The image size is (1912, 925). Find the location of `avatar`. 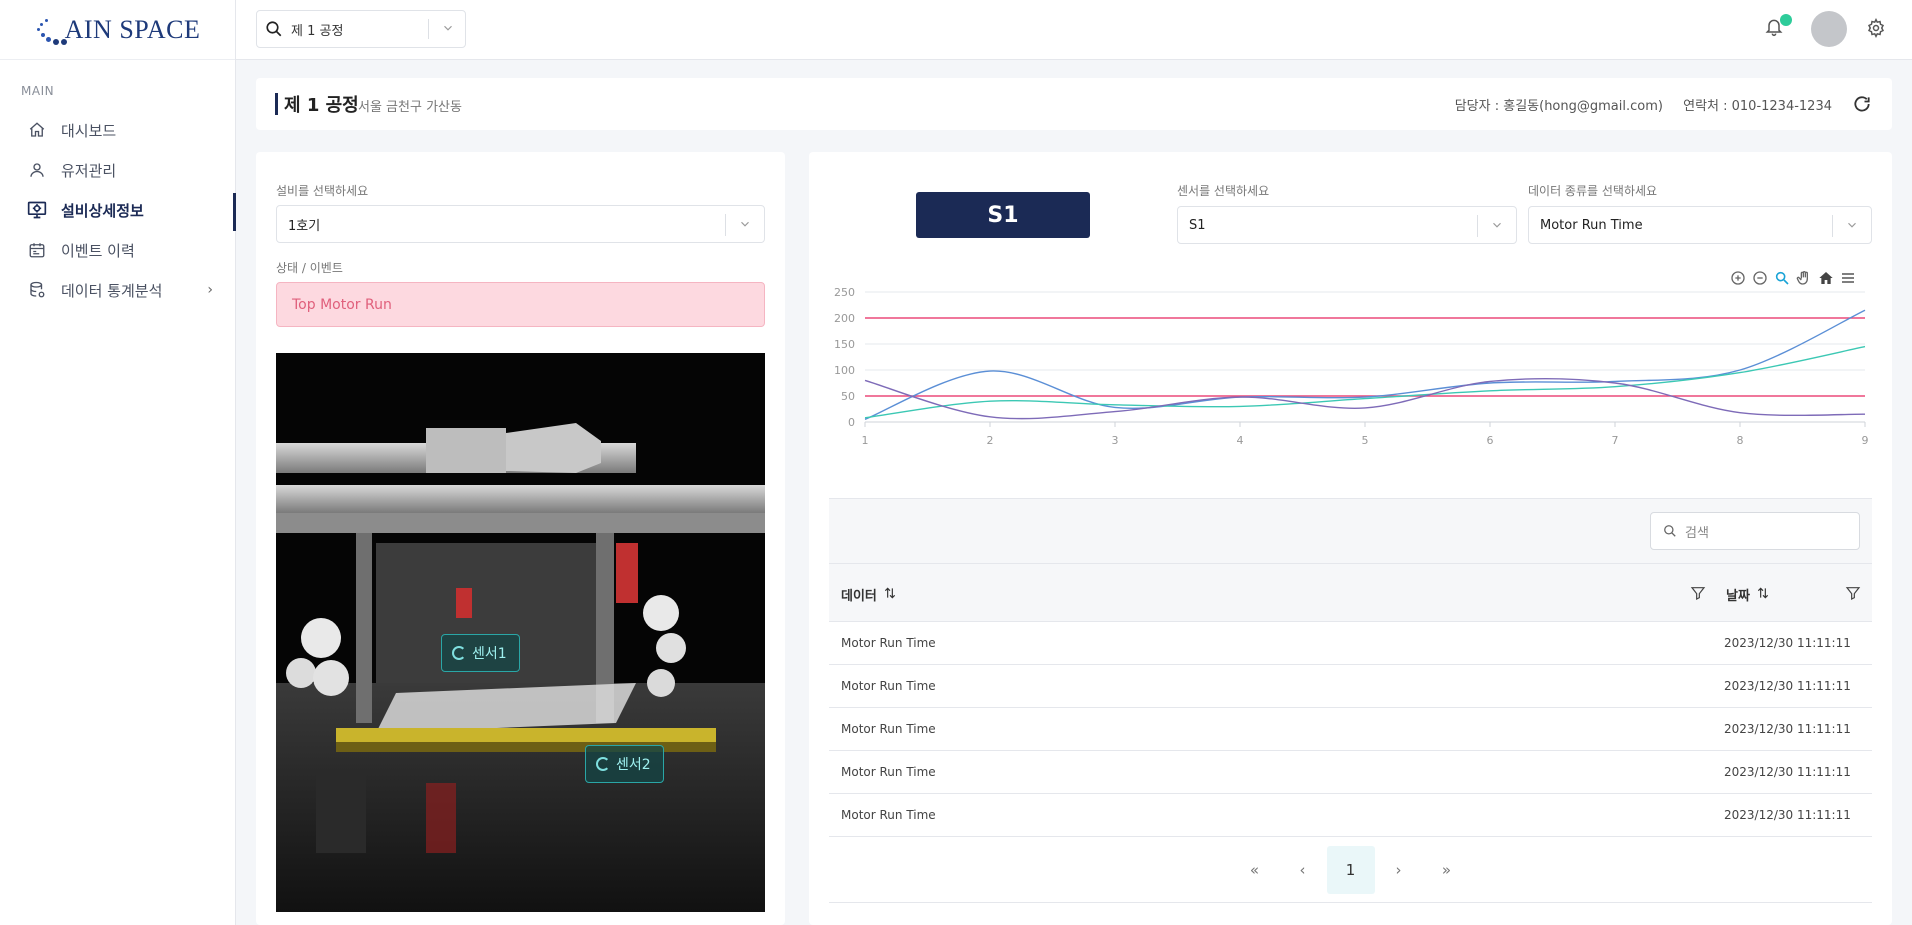

avatar is located at coordinates (1829, 29).